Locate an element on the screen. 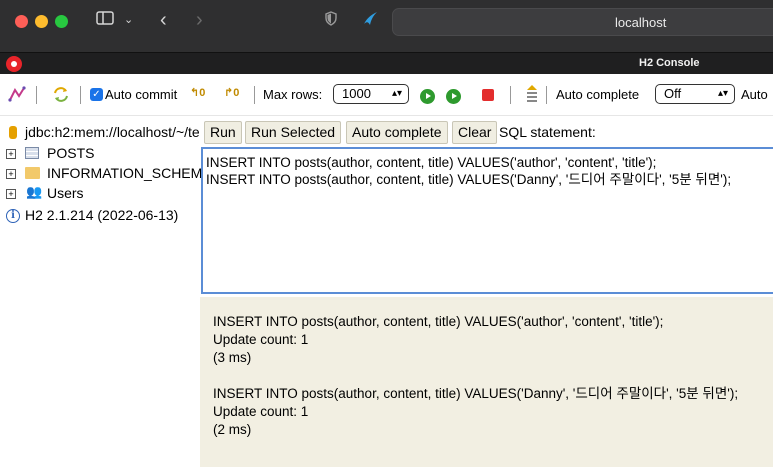  database-icon is located at coordinates (13, 132).